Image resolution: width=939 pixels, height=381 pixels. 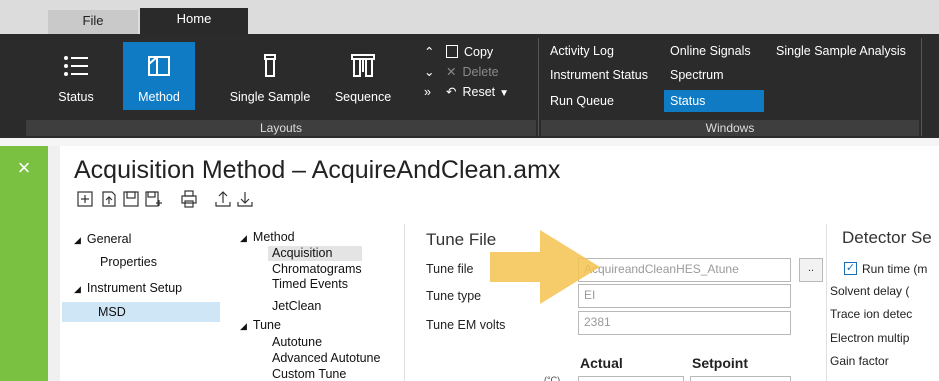 I want to click on windows-group-label: Windows, so click(x=730, y=128).